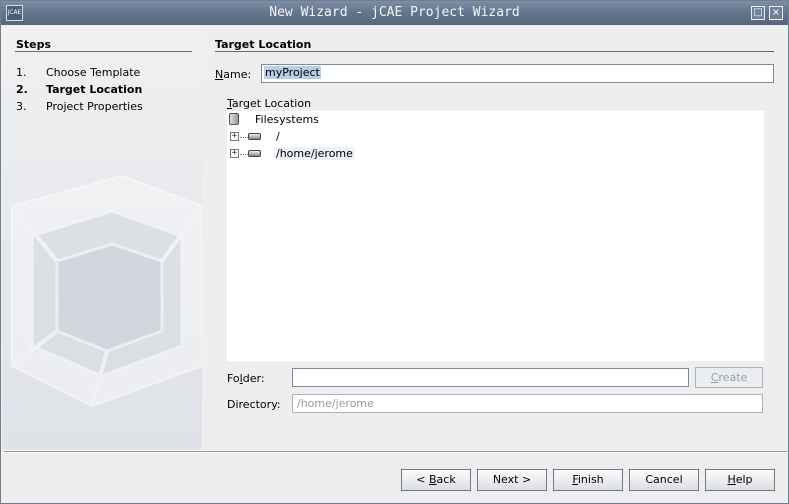 The width and height of the screenshot is (789, 504). I want to click on steps-heading: Steps, so click(34, 44).